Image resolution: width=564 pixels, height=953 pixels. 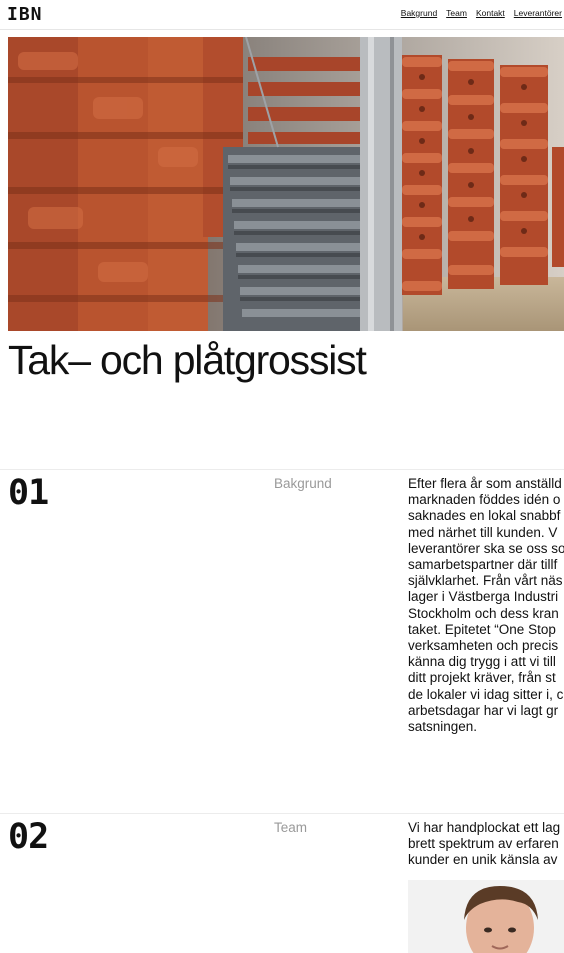 I want to click on team-member-photo, so click(x=486, y=916).